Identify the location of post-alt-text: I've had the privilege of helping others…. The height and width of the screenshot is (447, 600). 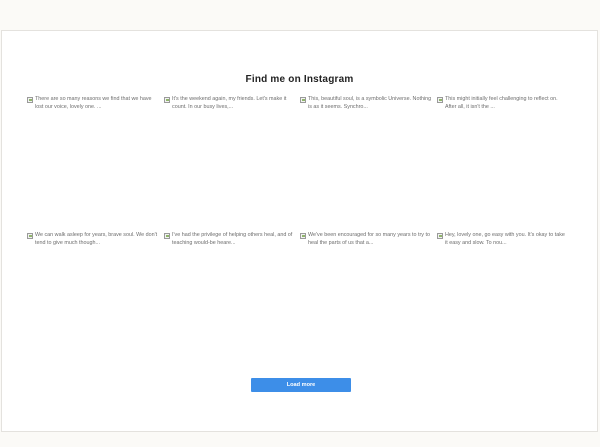
(234, 239).